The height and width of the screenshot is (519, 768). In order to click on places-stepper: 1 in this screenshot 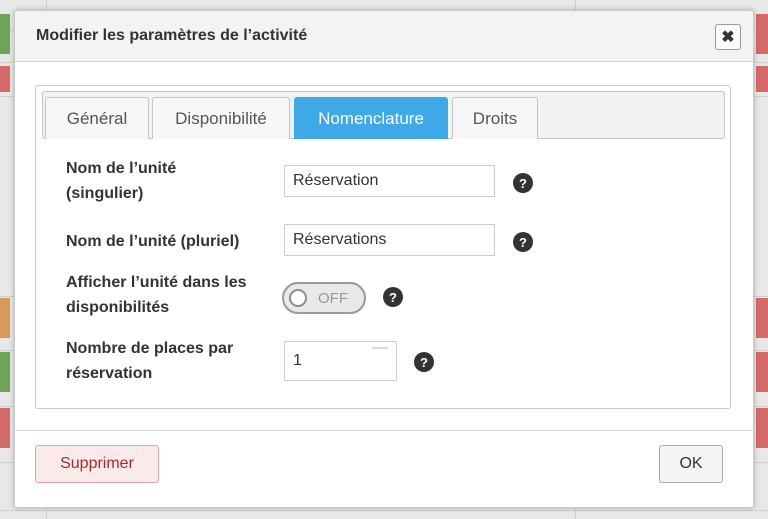, I will do `click(340, 361)`.